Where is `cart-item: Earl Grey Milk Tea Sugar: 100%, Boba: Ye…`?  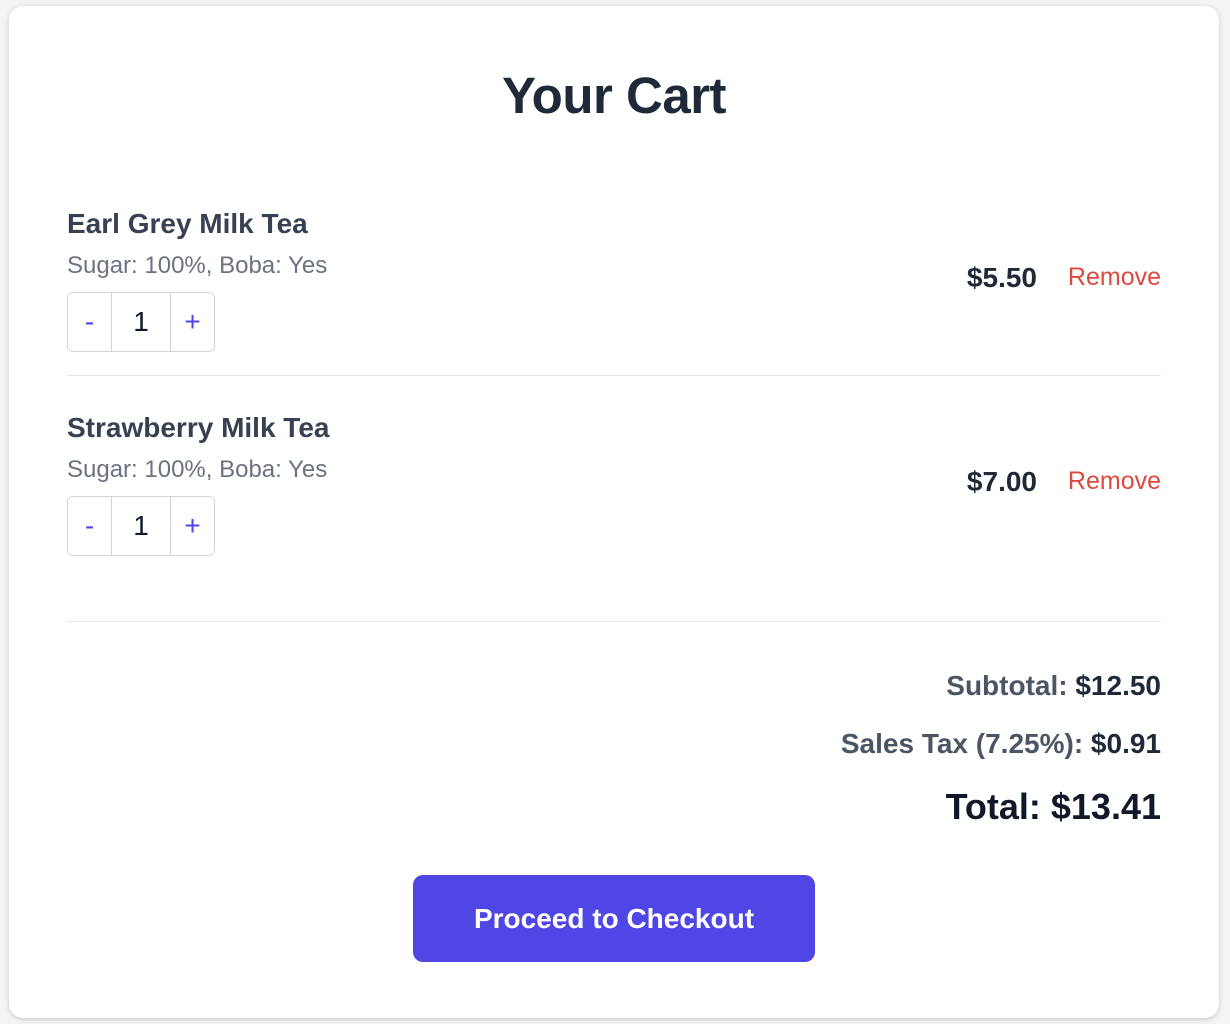 cart-item: Earl Grey Milk Tea Sugar: 100%, Boba: Ye… is located at coordinates (614, 290).